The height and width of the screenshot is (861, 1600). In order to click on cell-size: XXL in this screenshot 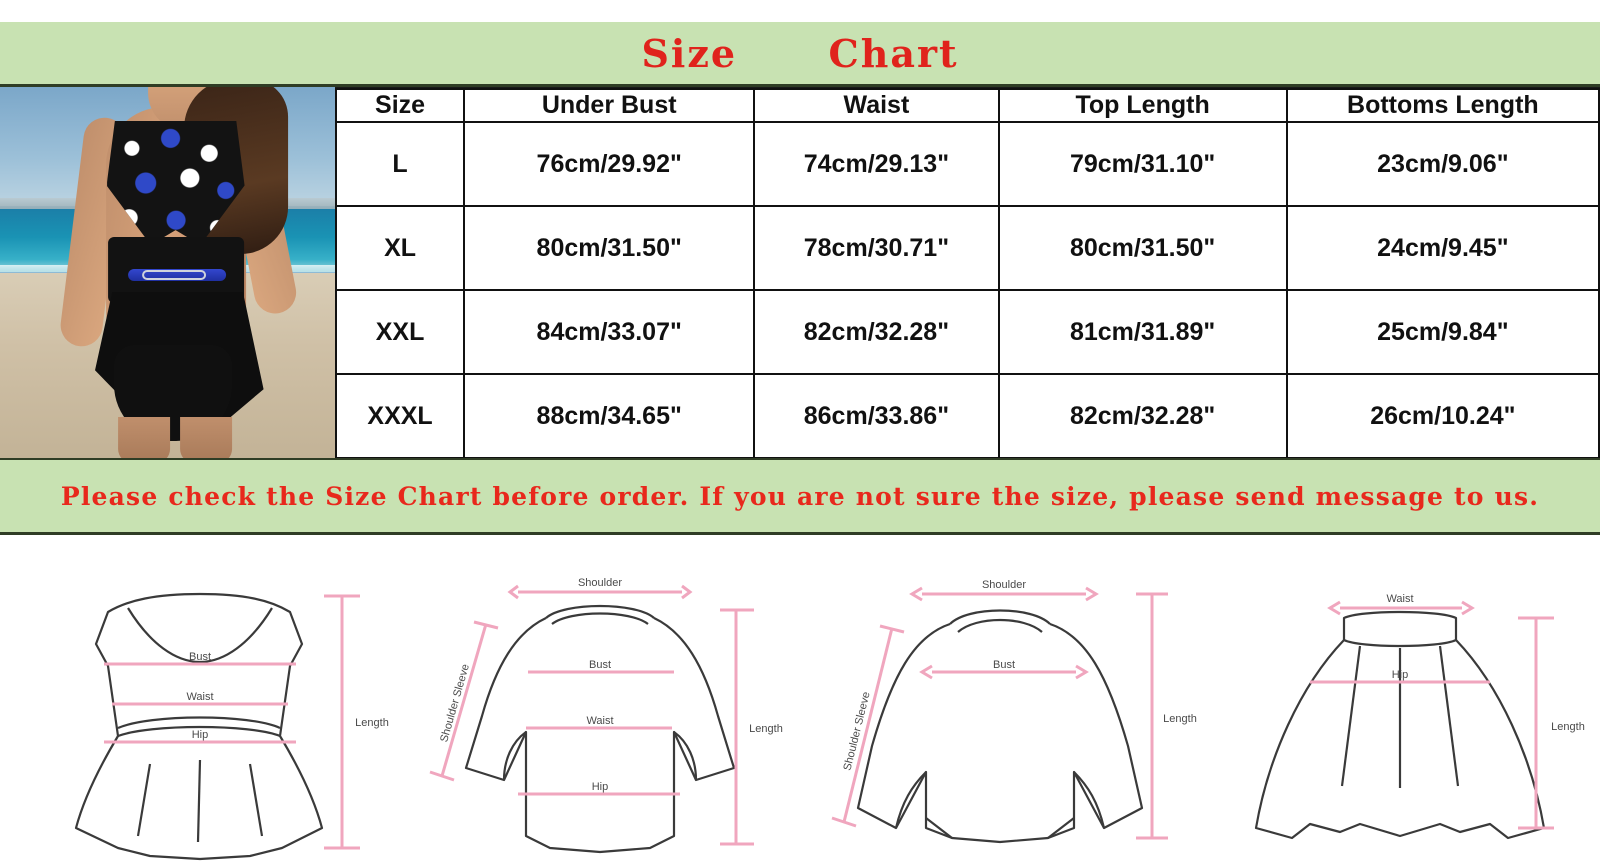, I will do `click(400, 332)`.